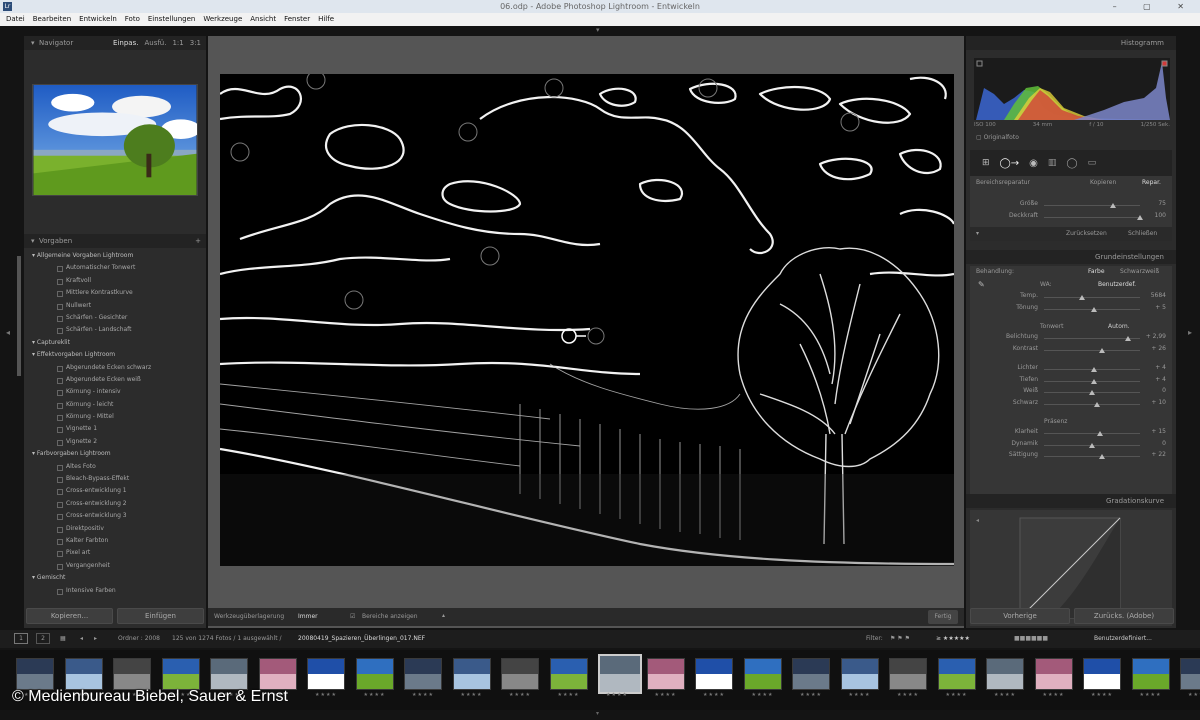 This screenshot has width=1200, height=720. What do you see at coordinates (1124, 616) in the screenshot?
I see `reset-button: Zurücks. (Adobe)` at bounding box center [1124, 616].